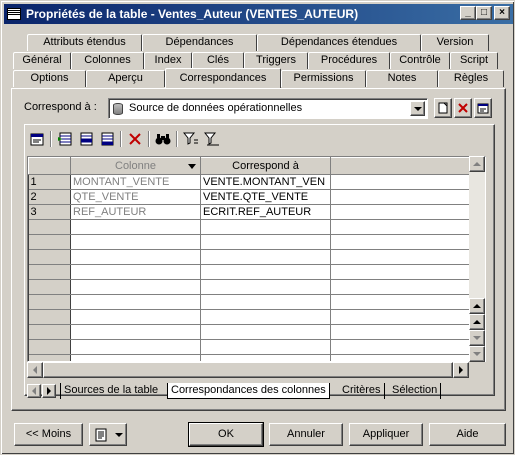  I want to click on less-button: << Moins, so click(48, 434).